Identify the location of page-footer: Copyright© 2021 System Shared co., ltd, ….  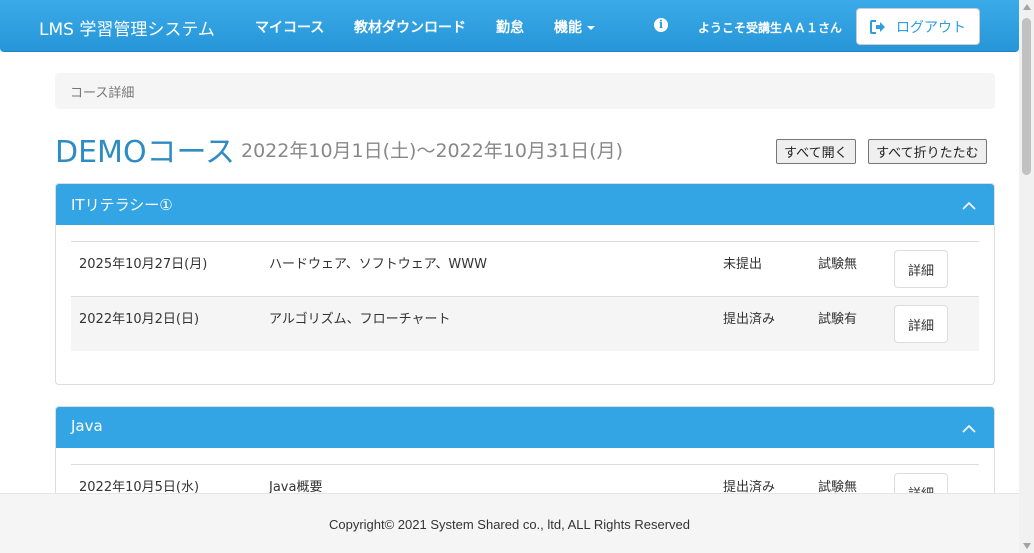
(509, 523).